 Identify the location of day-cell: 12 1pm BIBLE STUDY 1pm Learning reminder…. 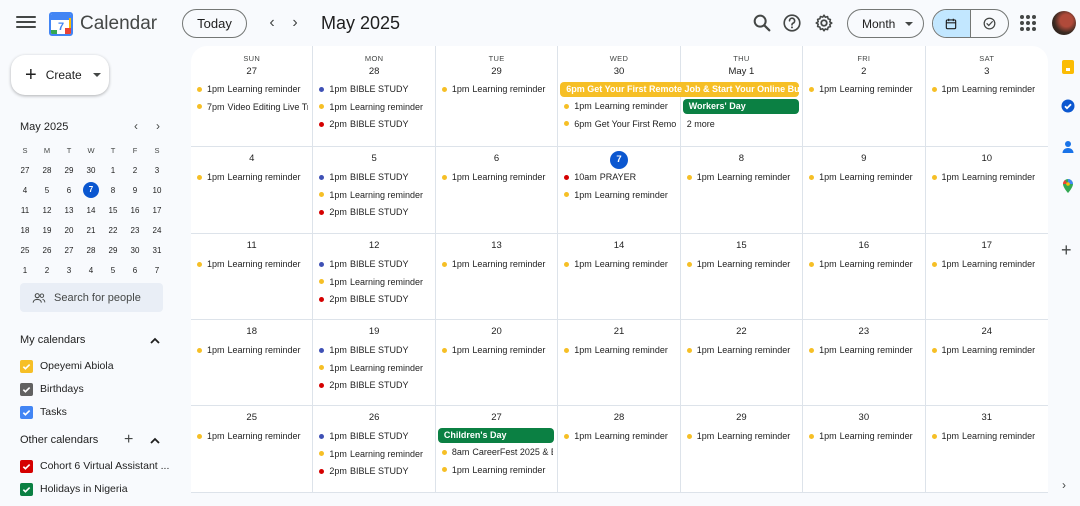
(374, 276).